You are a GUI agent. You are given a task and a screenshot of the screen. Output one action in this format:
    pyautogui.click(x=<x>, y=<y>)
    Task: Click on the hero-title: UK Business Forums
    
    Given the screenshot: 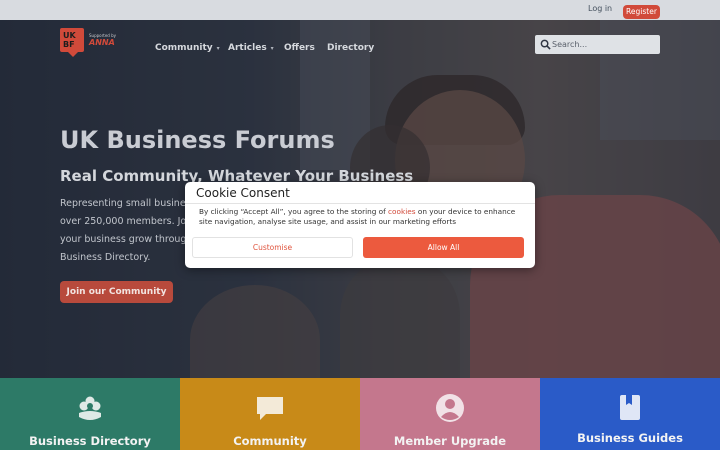 What is the action you would take?
    pyautogui.click(x=197, y=140)
    